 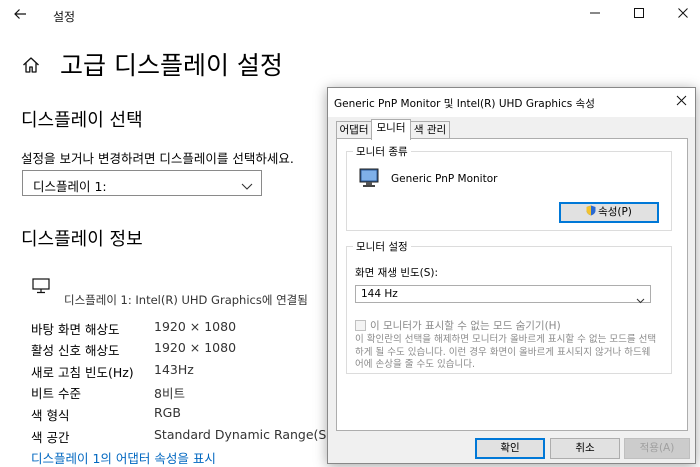 I want to click on adapter-properties-link: 디스플레이 1의 어댑터 속성을 표시, so click(x=123, y=457).